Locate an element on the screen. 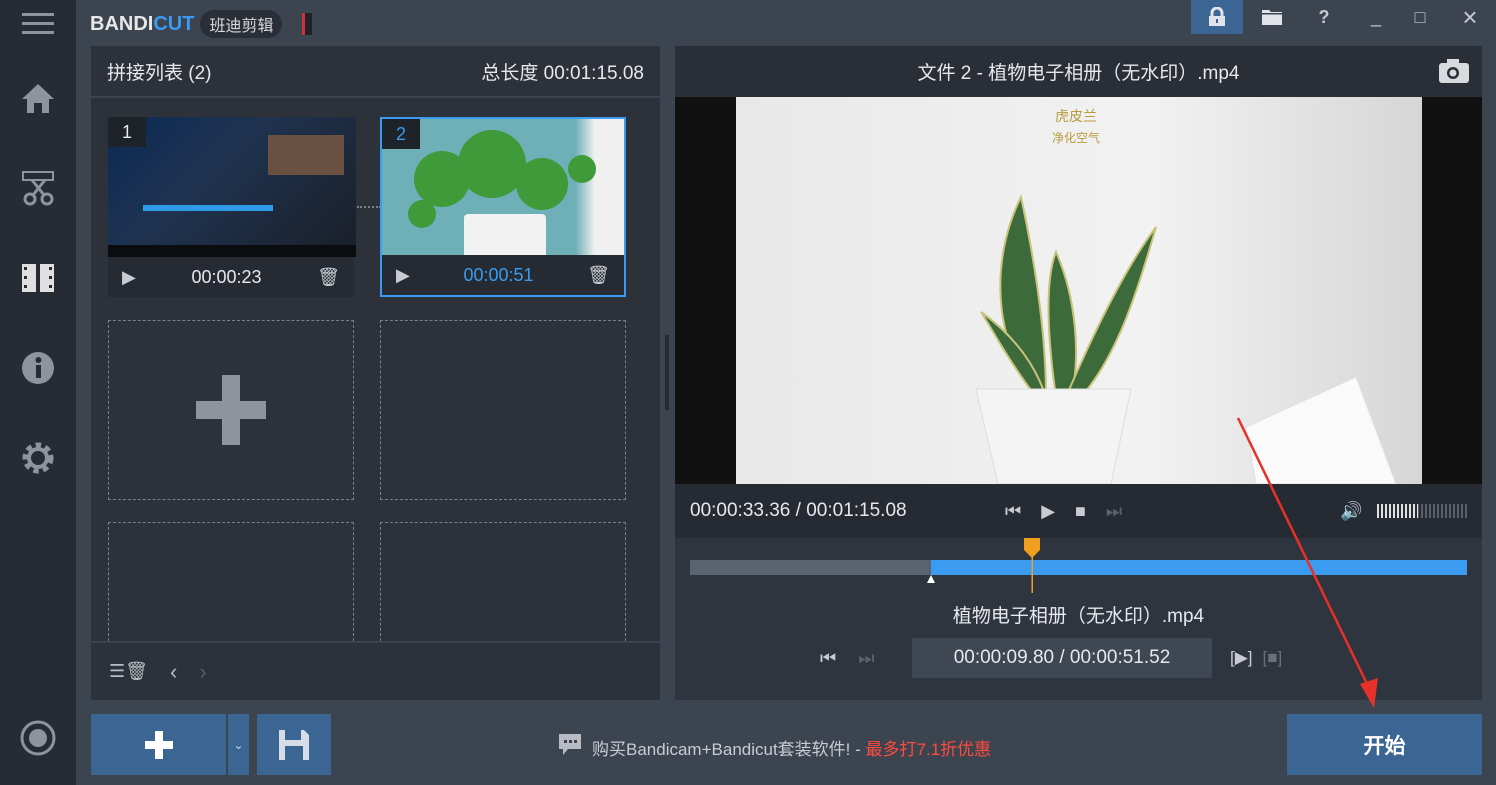 Image resolution: width=1496 pixels, height=785 pixels. playhead is located at coordinates (1032, 565).